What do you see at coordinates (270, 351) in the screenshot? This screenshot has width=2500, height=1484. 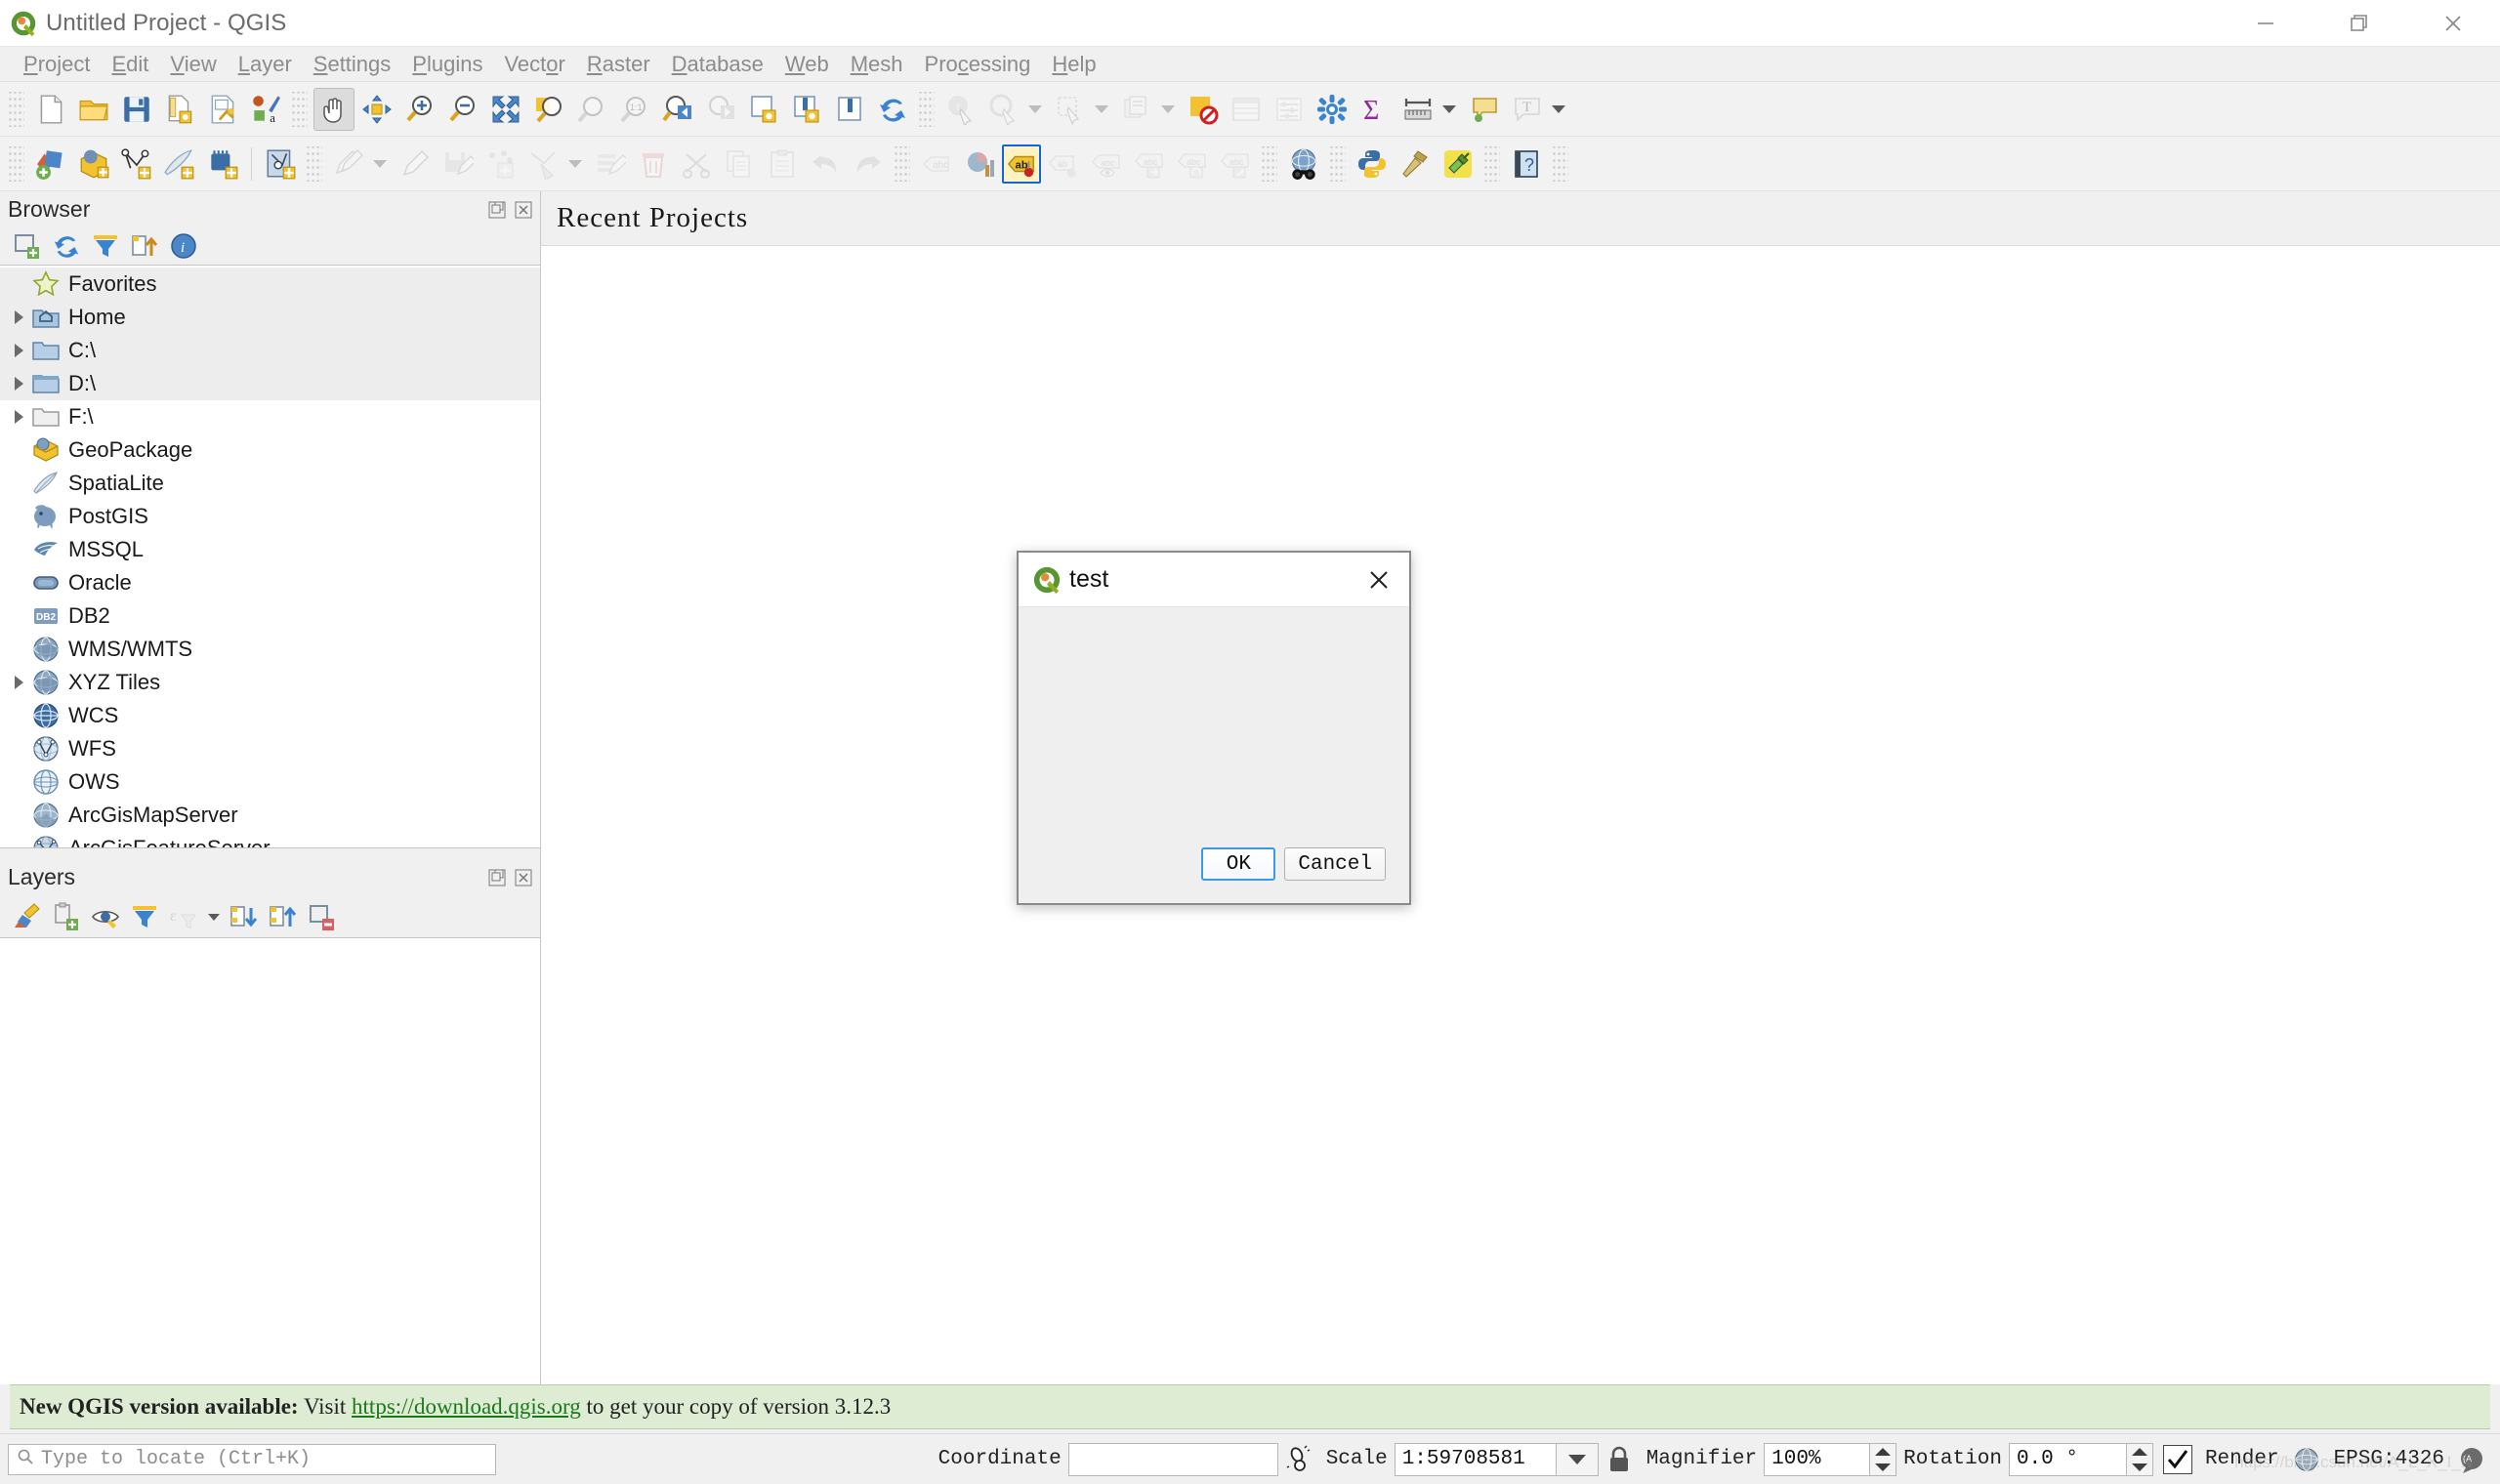 I see `browser-item-c: C:\` at bounding box center [270, 351].